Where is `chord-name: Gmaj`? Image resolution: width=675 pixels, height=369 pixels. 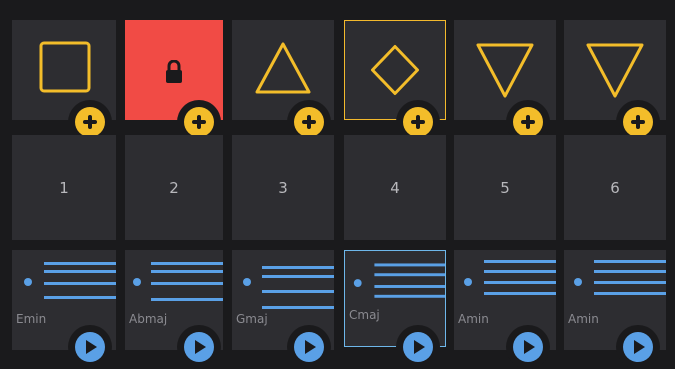 chord-name: Gmaj is located at coordinates (252, 319).